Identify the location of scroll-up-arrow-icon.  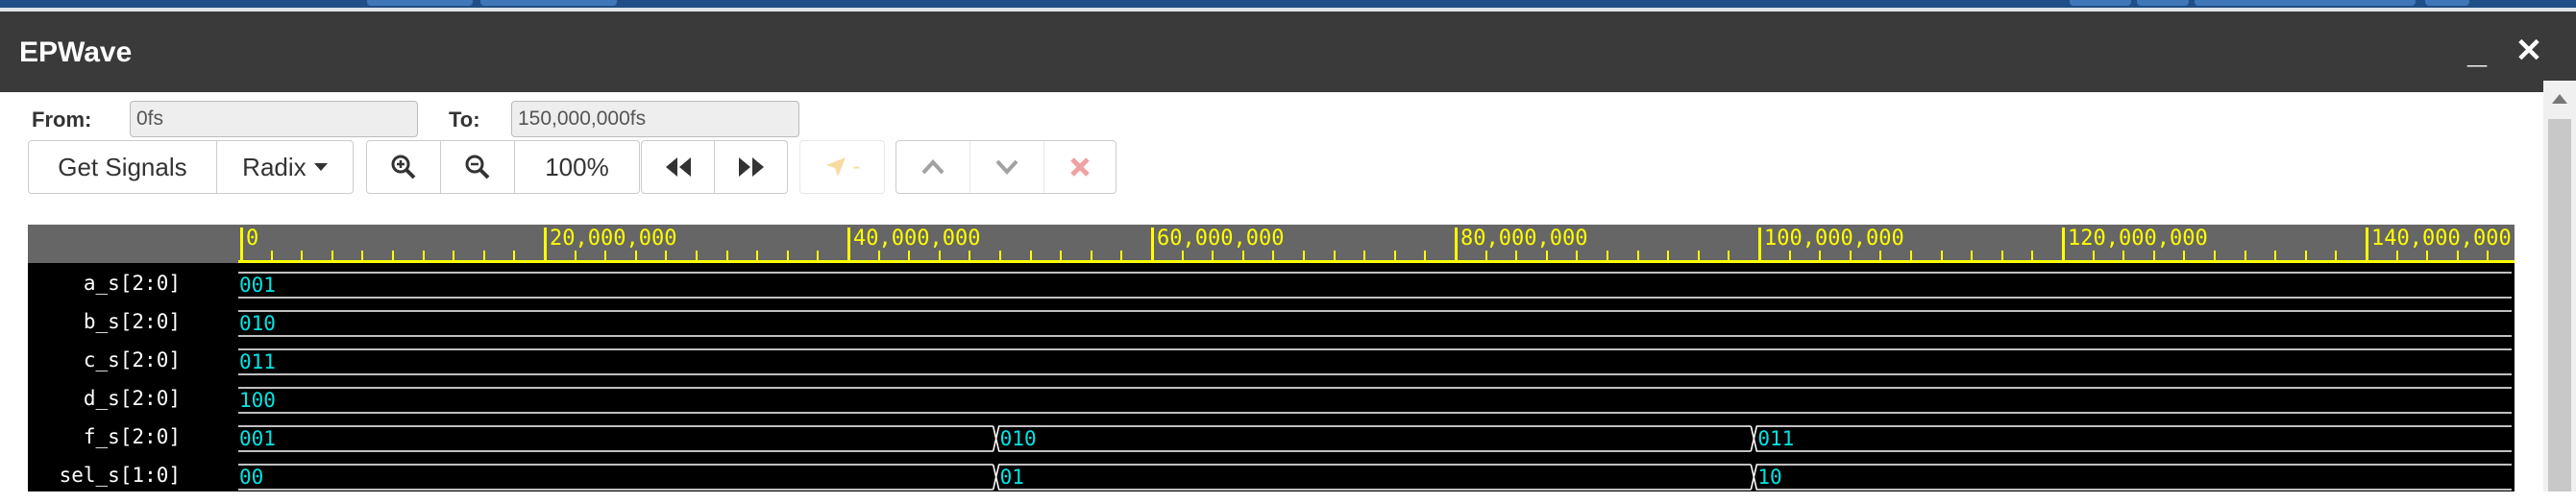
(2559, 99).